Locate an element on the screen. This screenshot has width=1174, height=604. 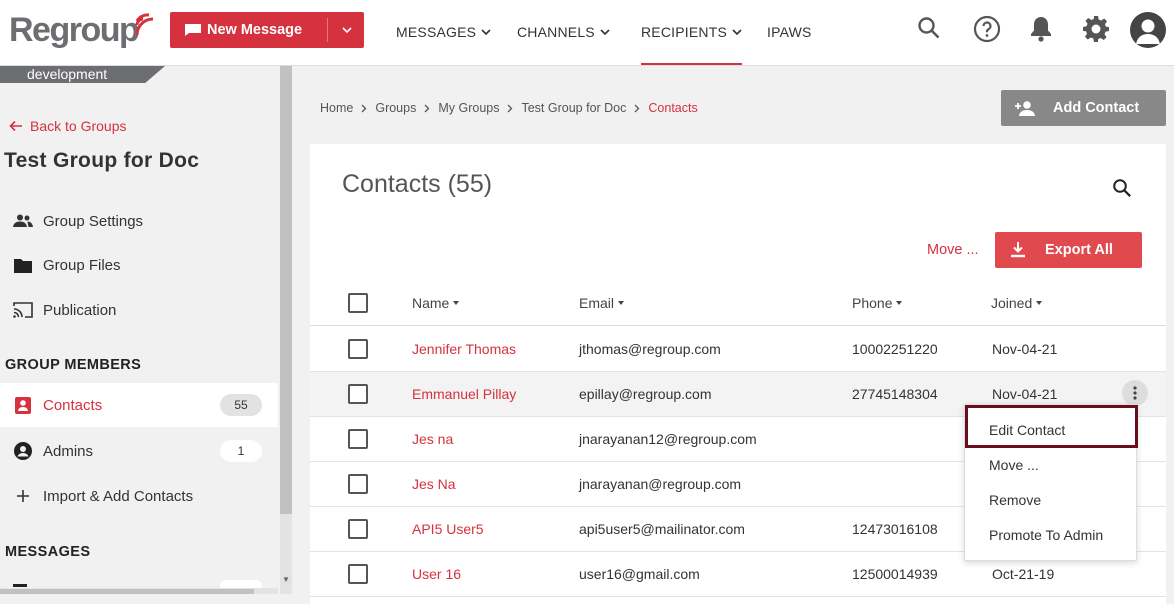
breadcrumb-group: Test Group for Doc is located at coordinates (573, 108).